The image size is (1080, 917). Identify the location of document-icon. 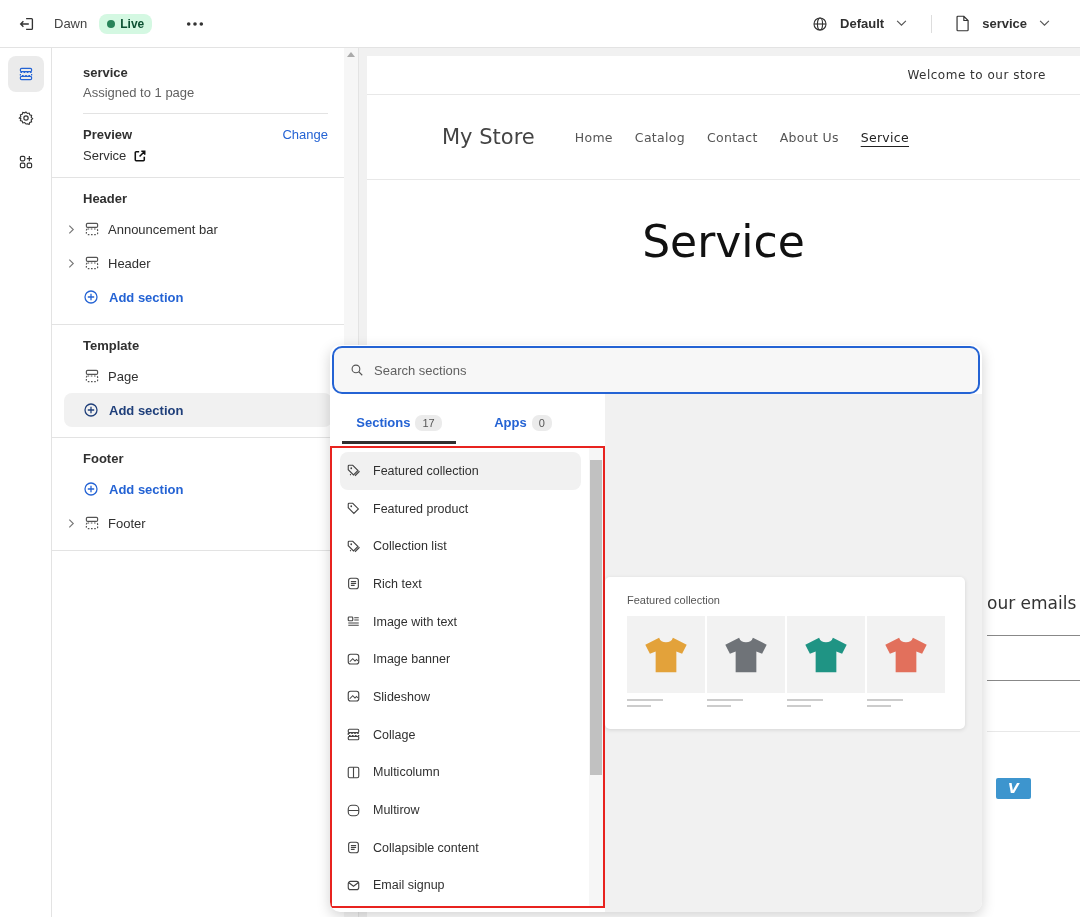
(963, 23).